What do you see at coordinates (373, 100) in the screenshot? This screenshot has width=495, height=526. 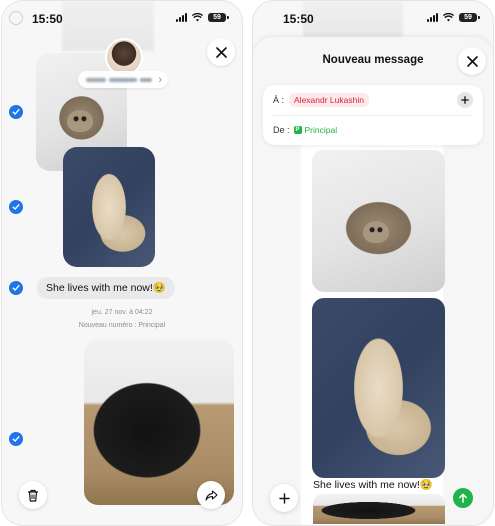 I see `to-row: À : Alexandr Lukashin` at bounding box center [373, 100].